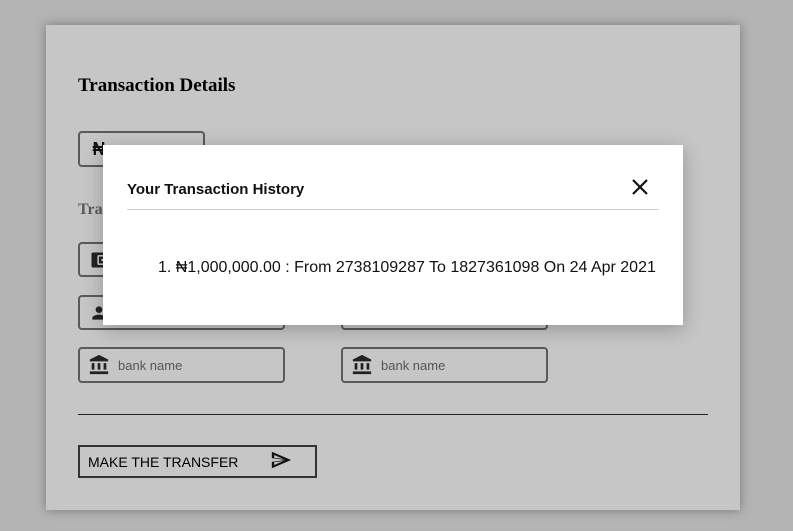 Image resolution: width=793 pixels, height=531 pixels. What do you see at coordinates (193, 365) in the screenshot?
I see `from-bank-input` at bounding box center [193, 365].